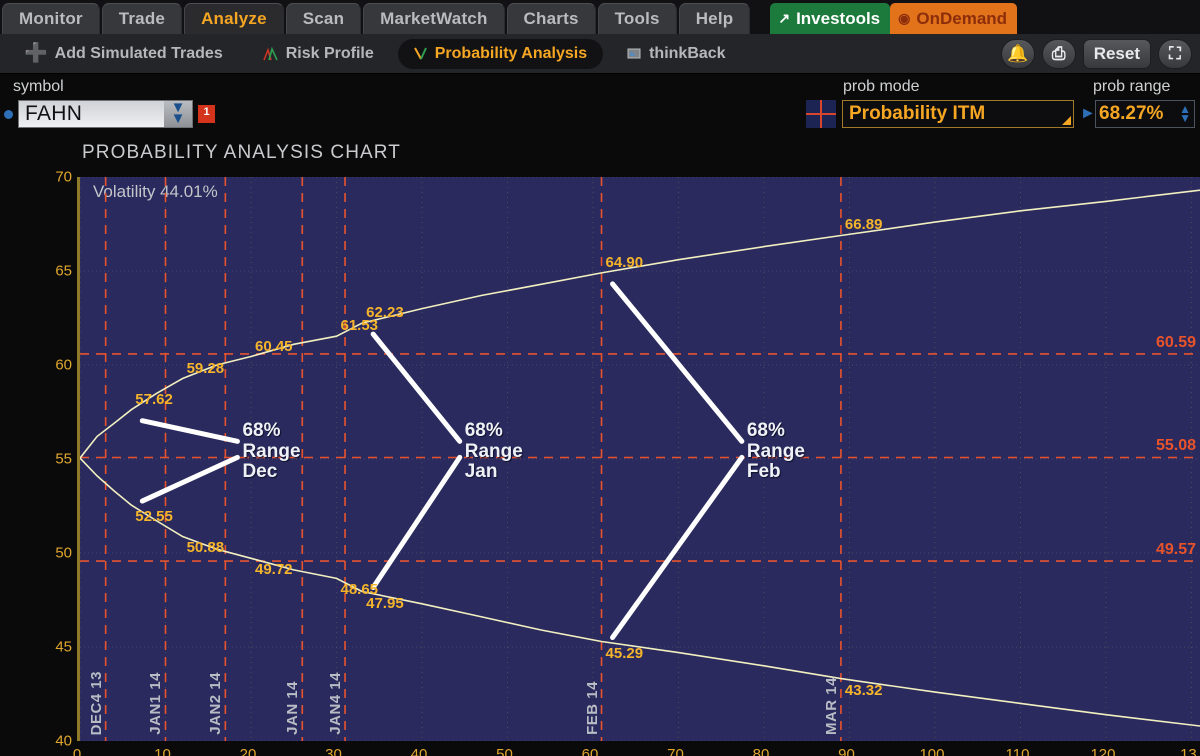 This screenshot has height=756, width=1200. I want to click on x-axis-tick: 80, so click(761, 751).